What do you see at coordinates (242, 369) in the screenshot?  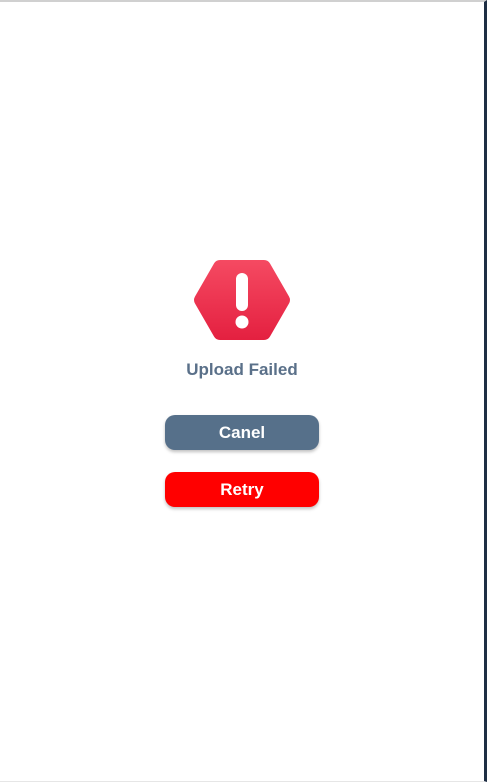 I see `upload-failed-title: Upload Failed` at bounding box center [242, 369].